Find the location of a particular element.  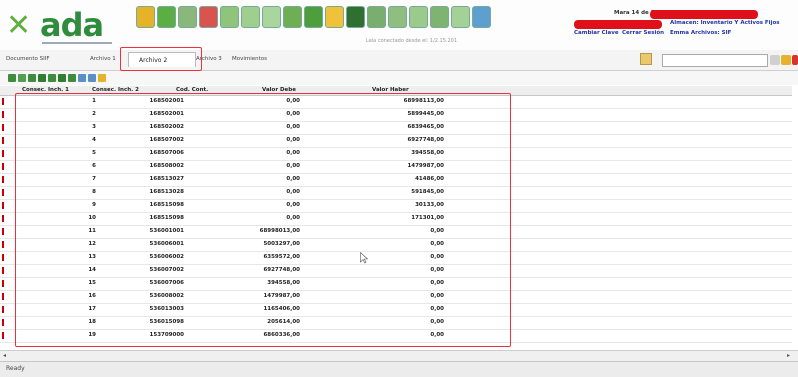

report-icon is located at coordinates (334, 17).